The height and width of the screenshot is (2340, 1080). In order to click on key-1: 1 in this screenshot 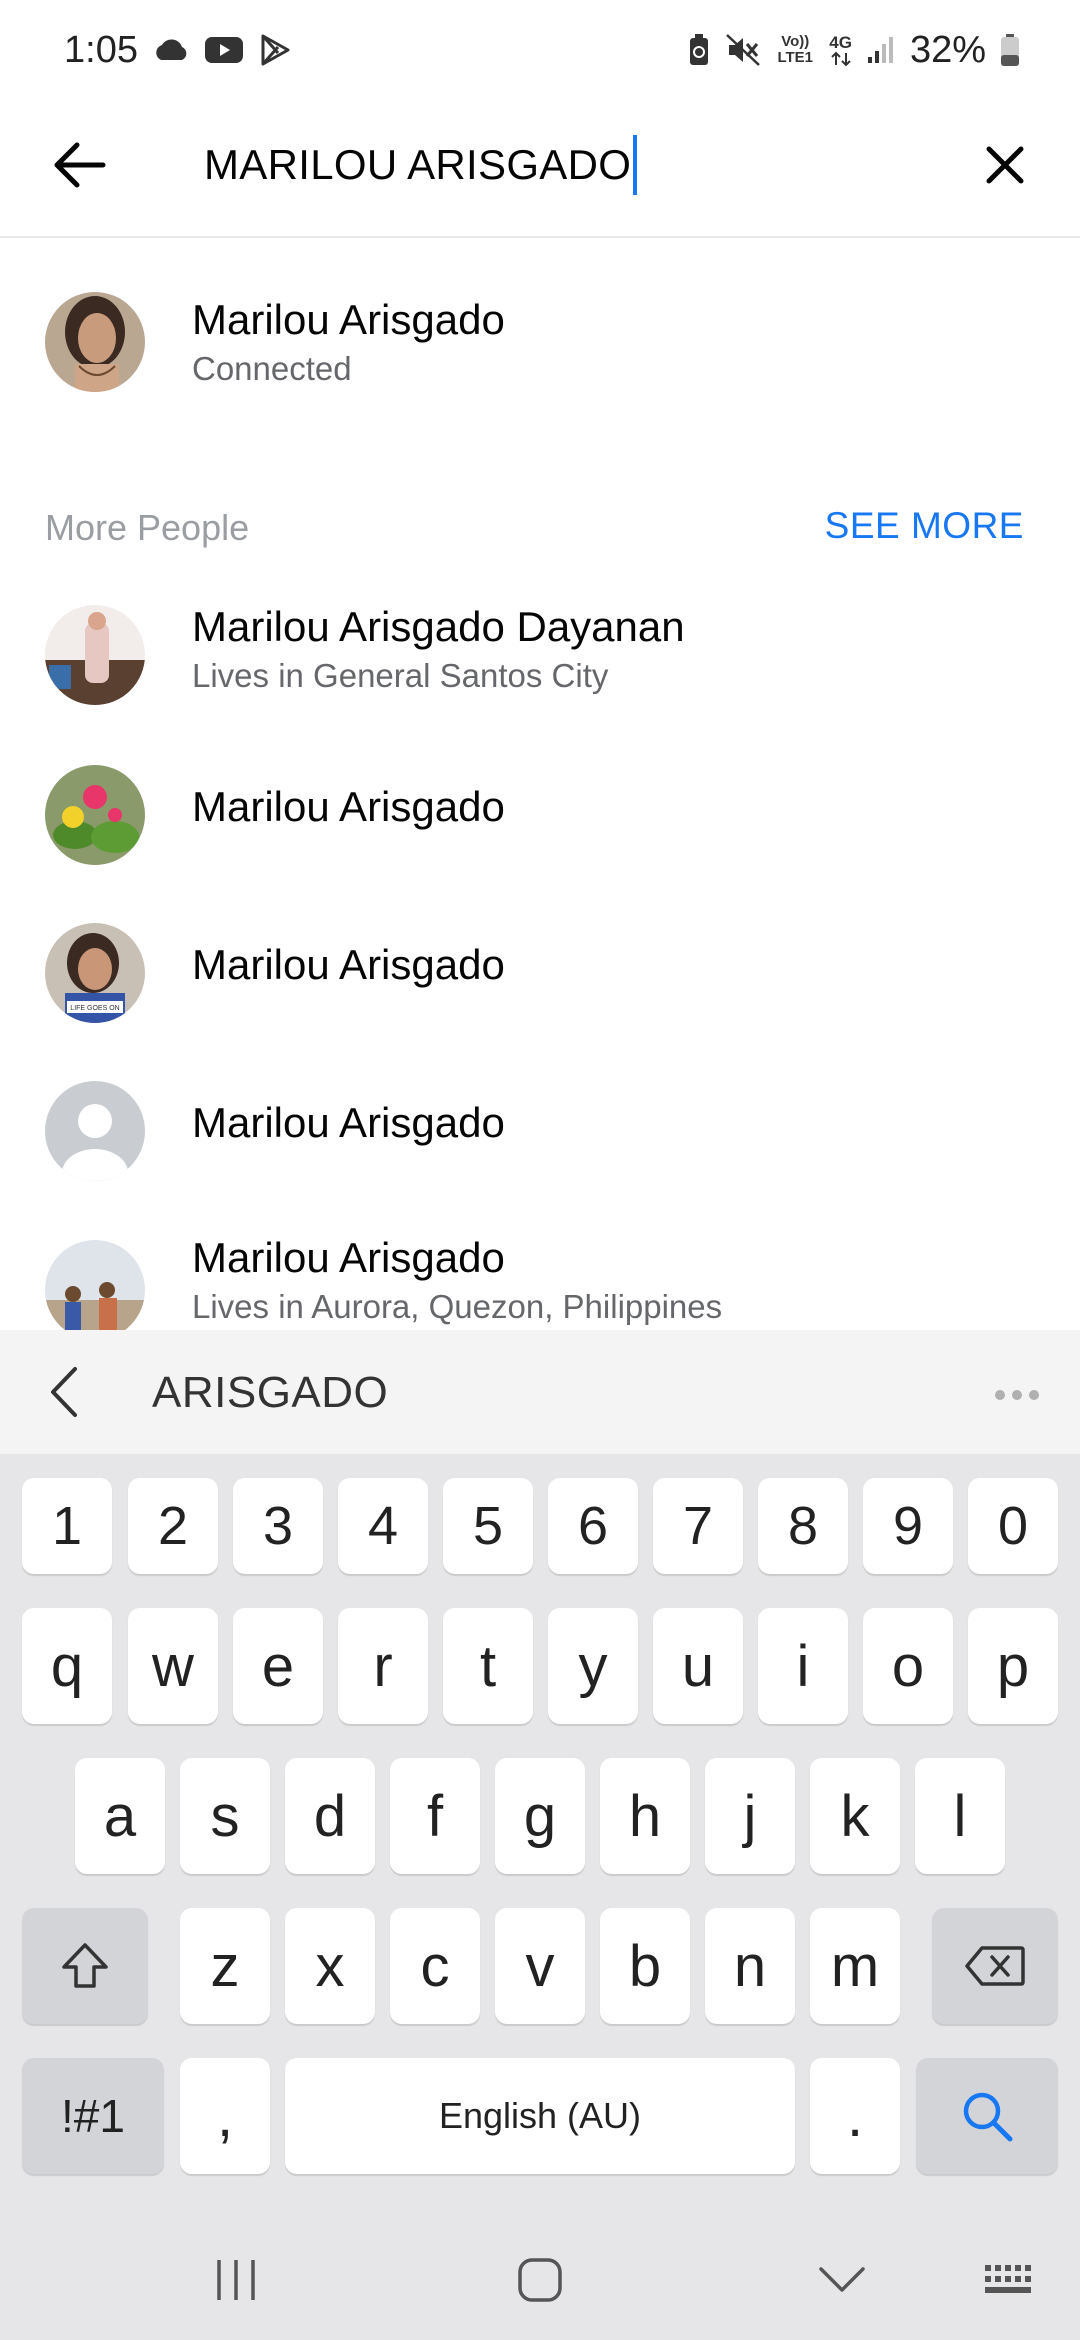, I will do `click(67, 1526)`.